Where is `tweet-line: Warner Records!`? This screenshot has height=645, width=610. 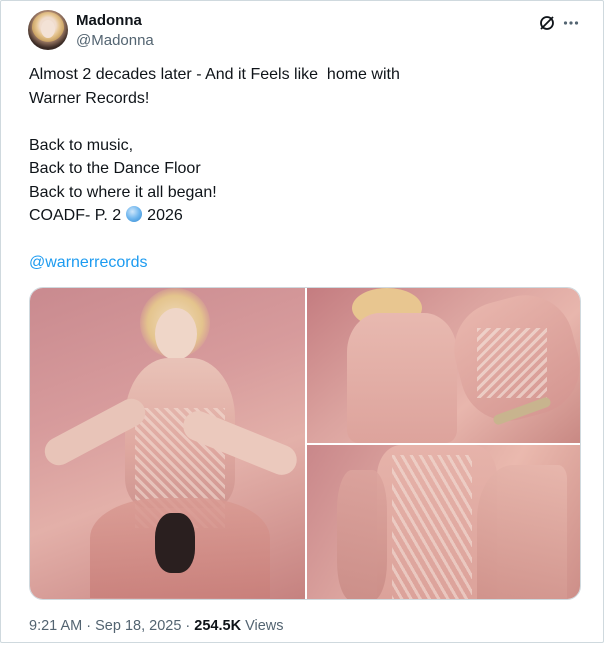 tweet-line: Warner Records! is located at coordinates (89, 98).